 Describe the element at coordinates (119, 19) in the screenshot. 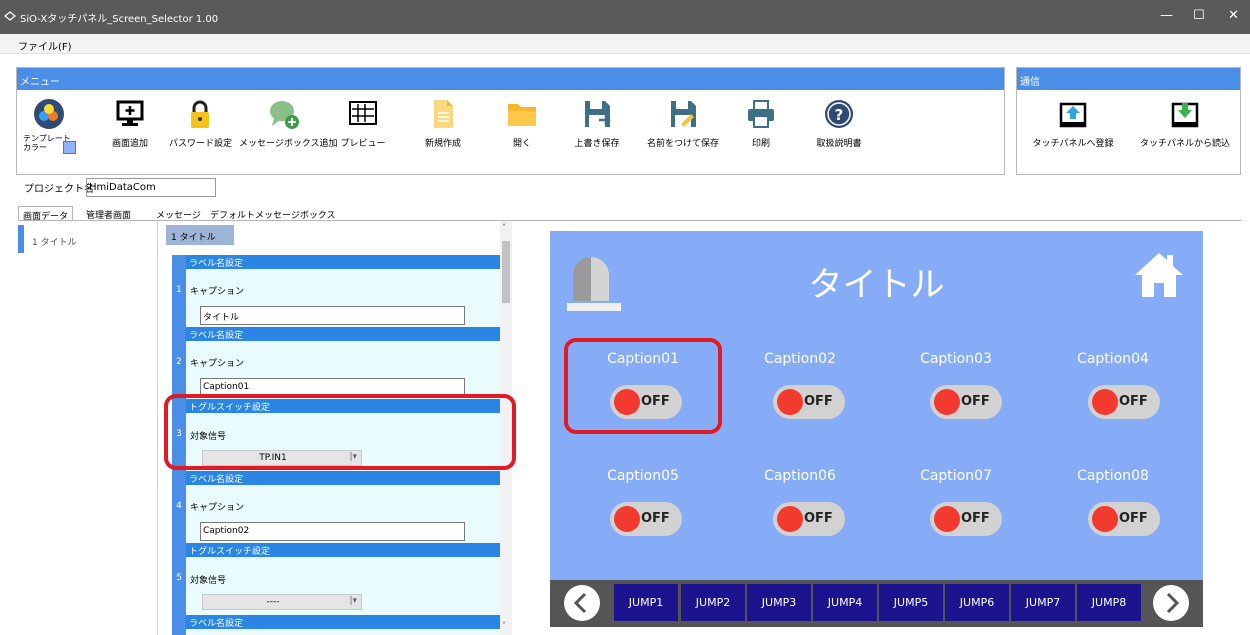

I see `window-title: SiO-Xタッチパネル_Screen_Selector 1.00` at that location.